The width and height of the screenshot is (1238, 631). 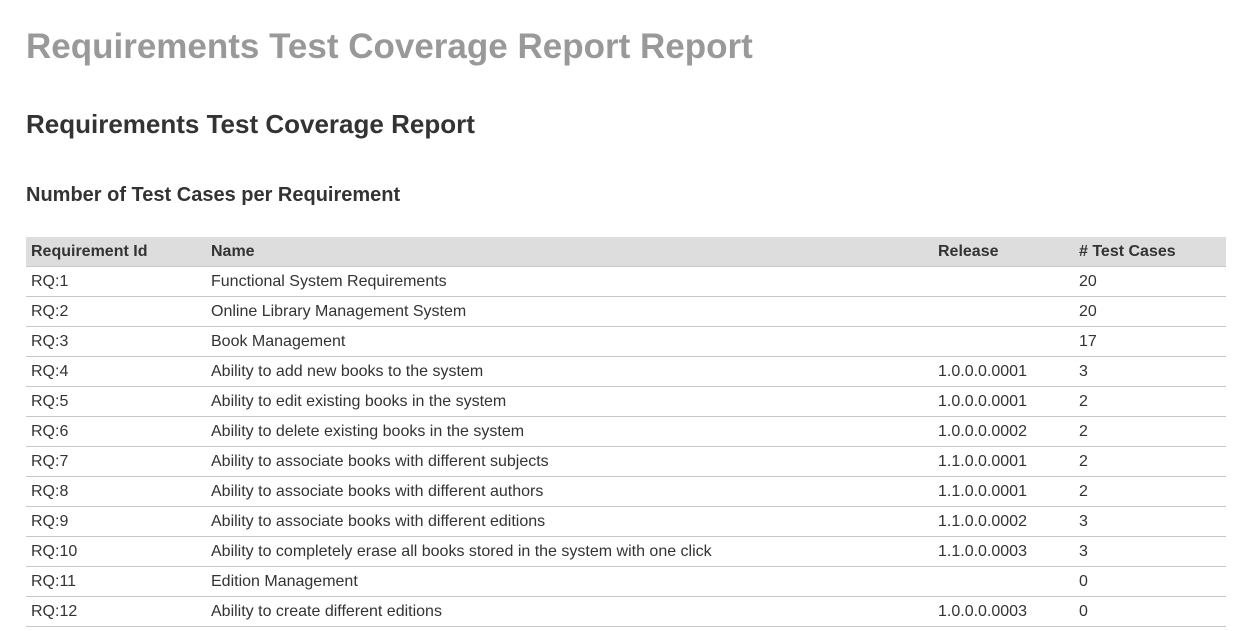 I want to click on table-row: RQ:11 Edition Management 0, so click(x=626, y=581).